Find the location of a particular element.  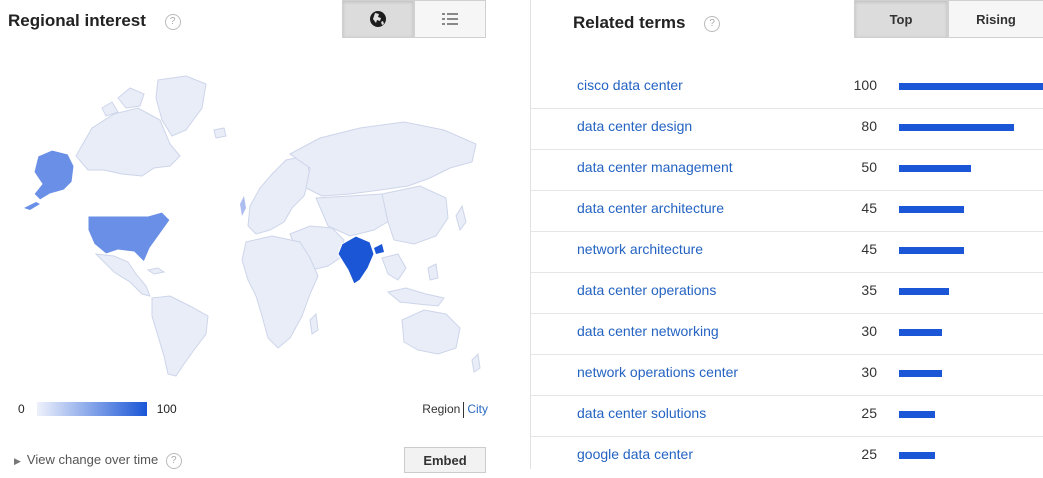

related-term-value: 80 is located at coordinates (869, 126).